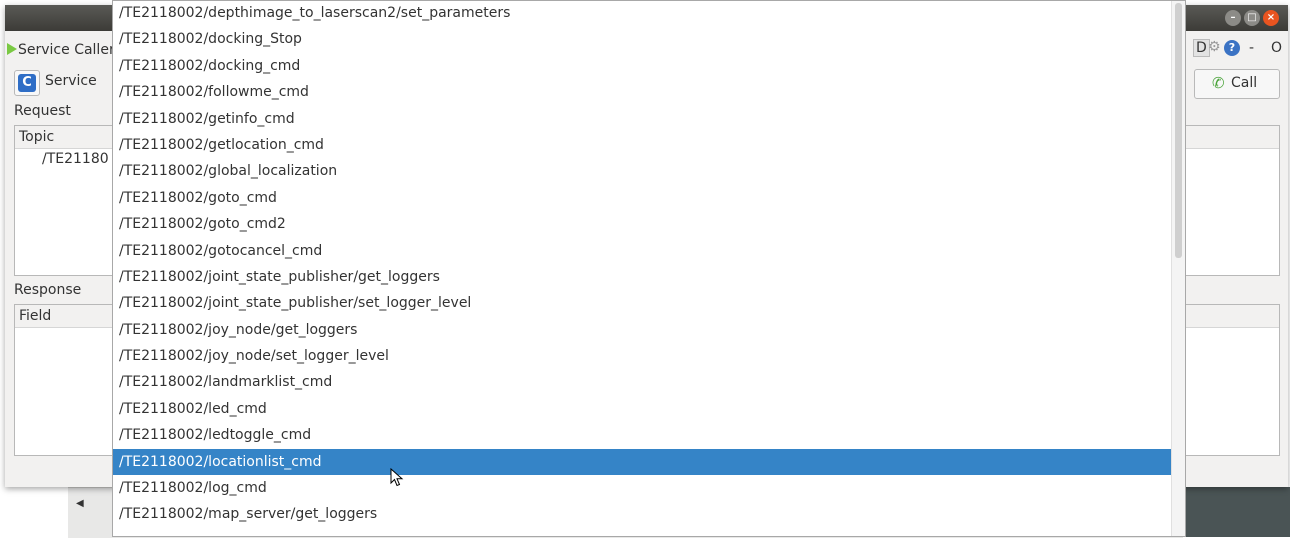 Image resolution: width=1290 pixels, height=538 pixels. Describe the element at coordinates (1236, 512) in the screenshot. I see `desktop-area` at that location.